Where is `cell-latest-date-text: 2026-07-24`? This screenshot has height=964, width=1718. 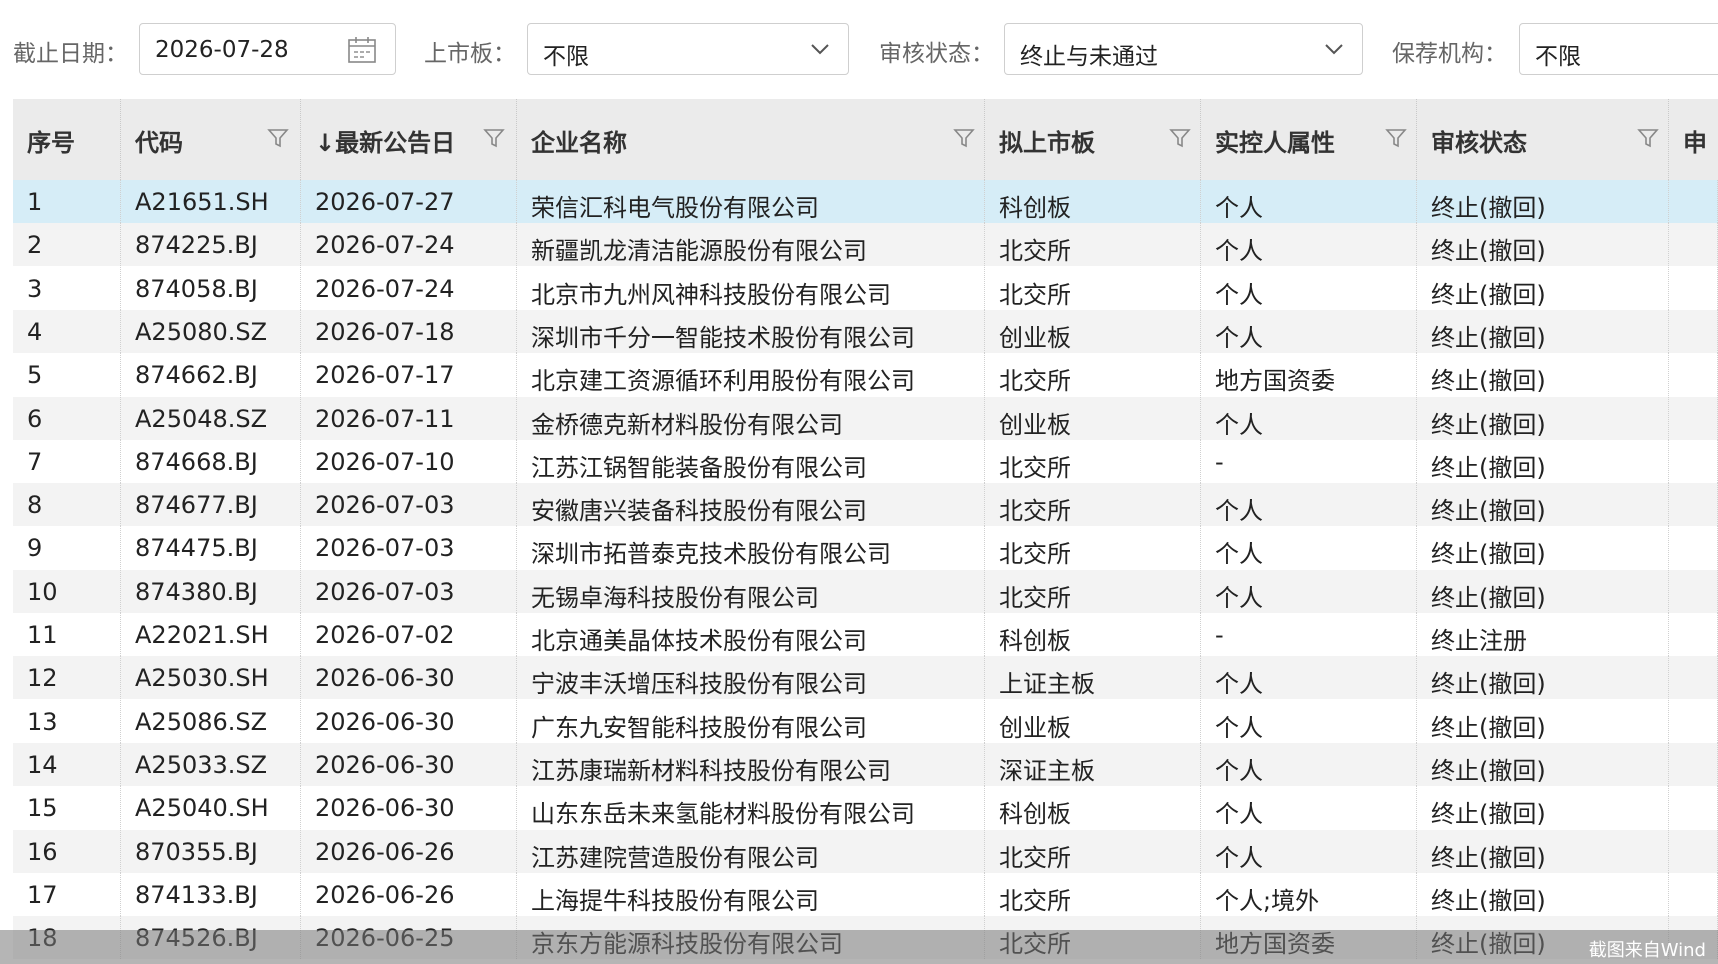 cell-latest-date-text: 2026-07-24 is located at coordinates (385, 245).